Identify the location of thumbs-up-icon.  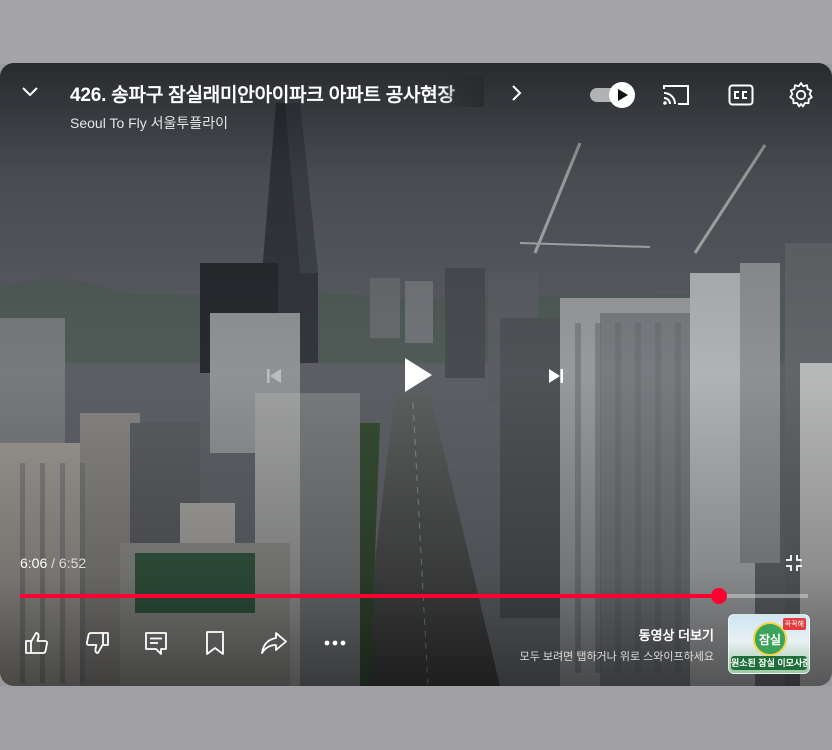
(37, 643).